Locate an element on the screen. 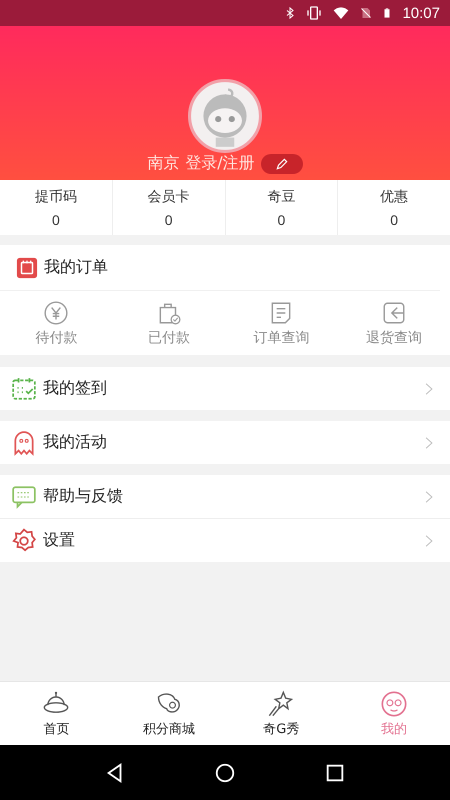 The image size is (450, 800). home-icon is located at coordinates (225, 773).